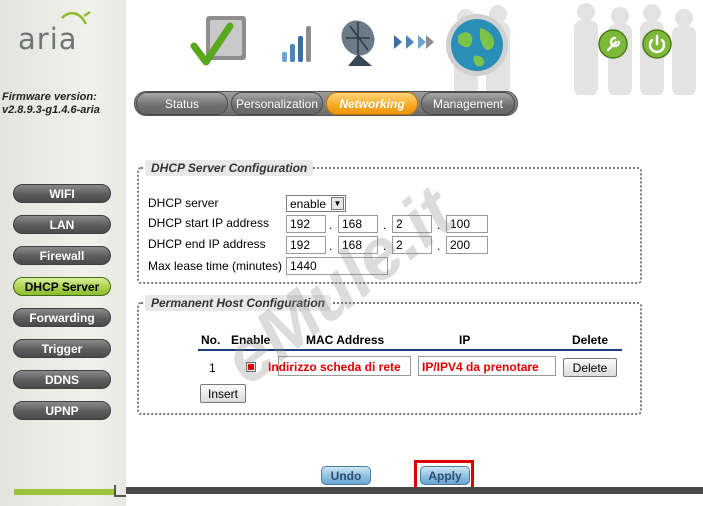 This screenshot has width=703, height=506. I want to click on dhcp-server-label: DHCP server, so click(183, 203).